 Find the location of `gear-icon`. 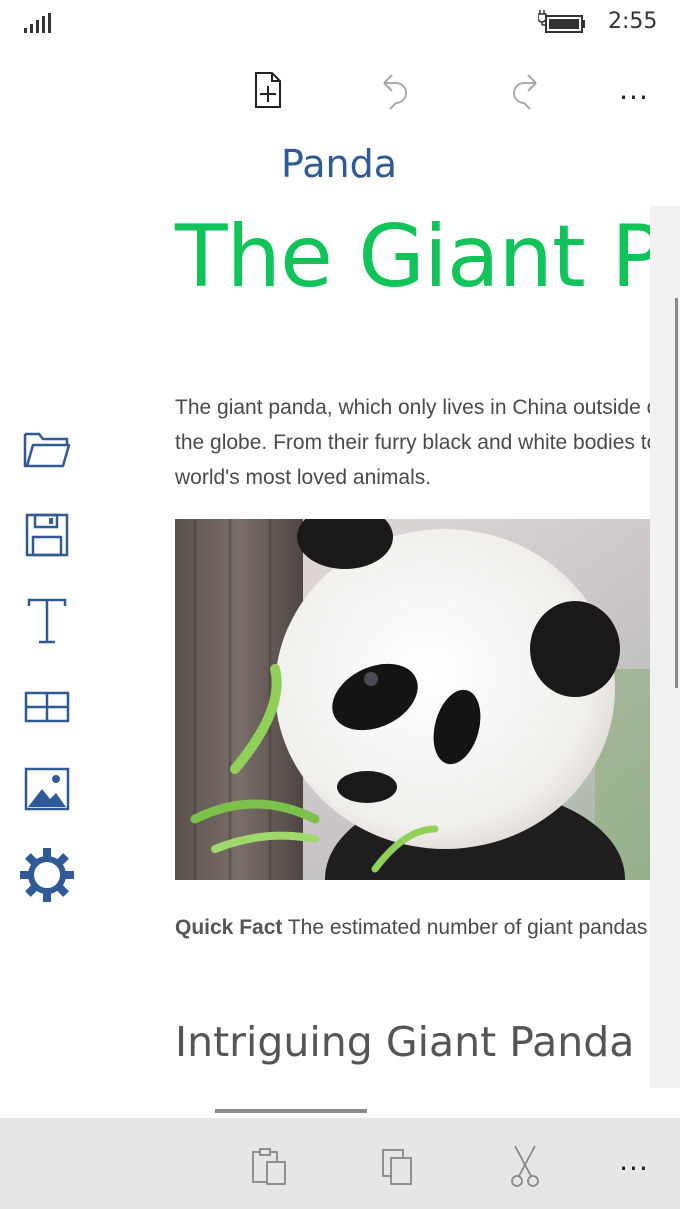

gear-icon is located at coordinates (47, 875).